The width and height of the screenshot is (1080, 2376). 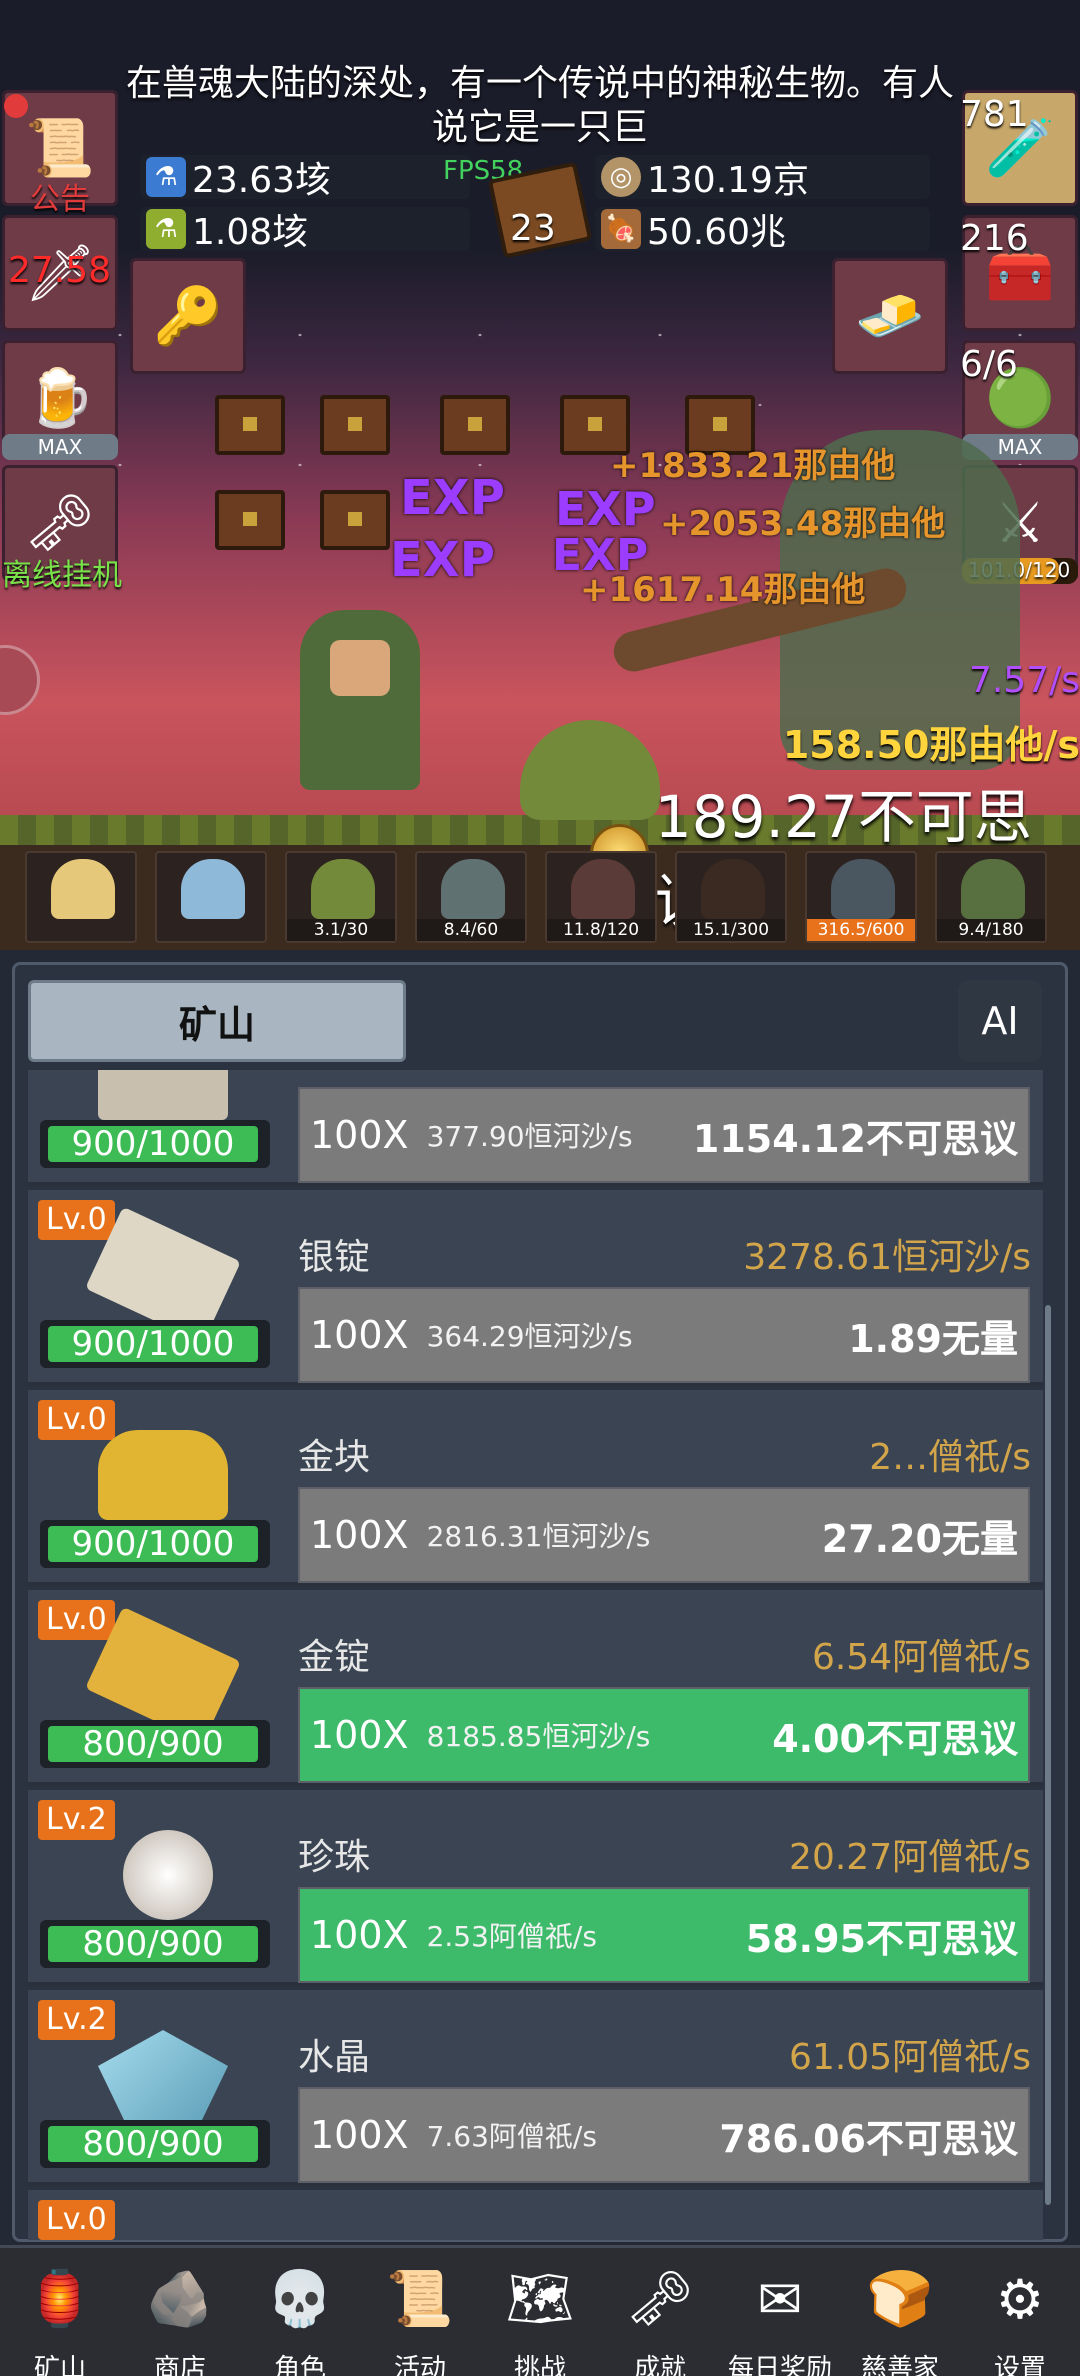 What do you see at coordinates (60, 2298) in the screenshot?
I see `lantern-icon: 🏮` at bounding box center [60, 2298].